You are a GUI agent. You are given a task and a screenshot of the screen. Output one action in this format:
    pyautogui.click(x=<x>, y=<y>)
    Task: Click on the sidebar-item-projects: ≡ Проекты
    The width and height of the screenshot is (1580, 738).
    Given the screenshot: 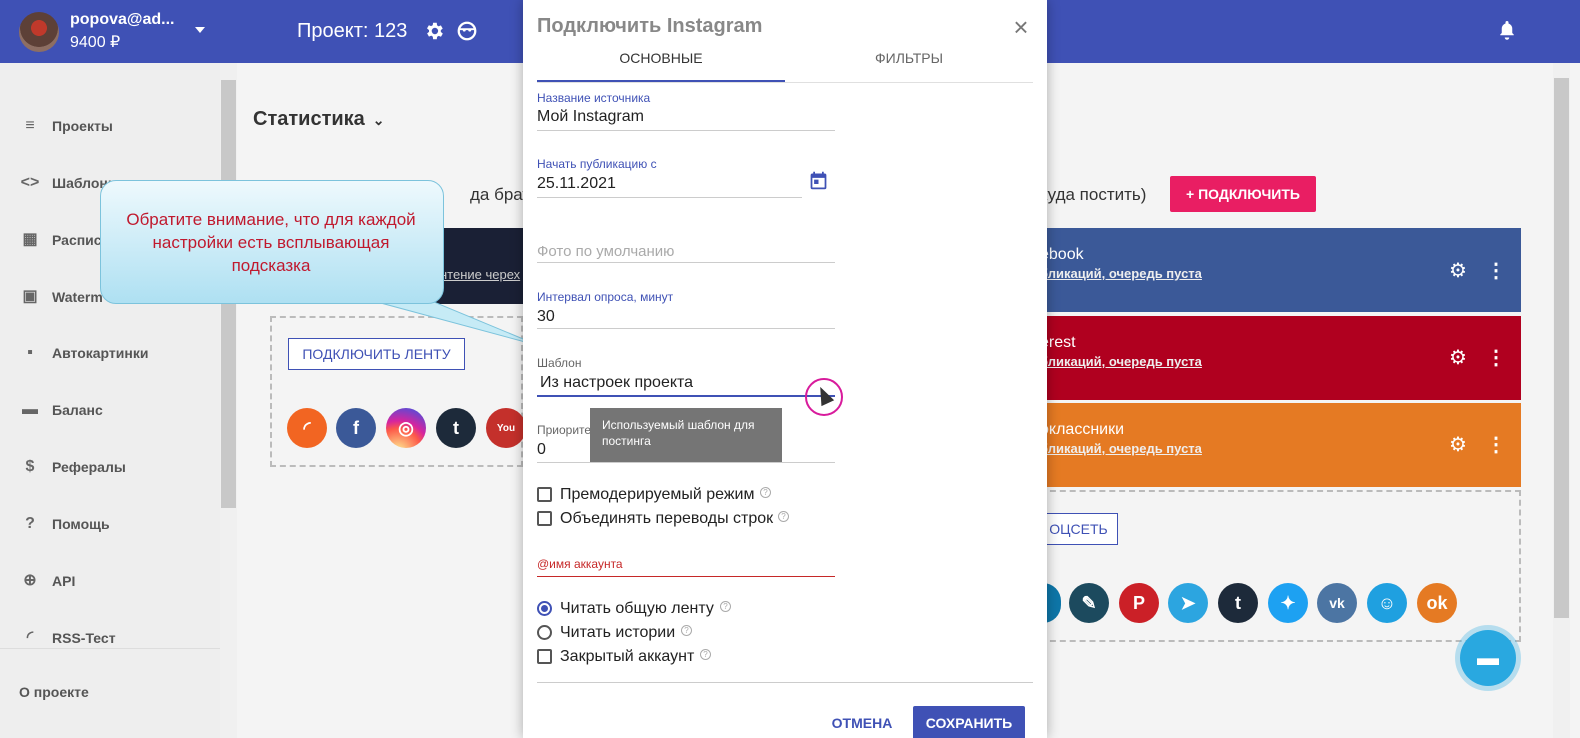 What is the action you would take?
    pyautogui.click(x=110, y=126)
    